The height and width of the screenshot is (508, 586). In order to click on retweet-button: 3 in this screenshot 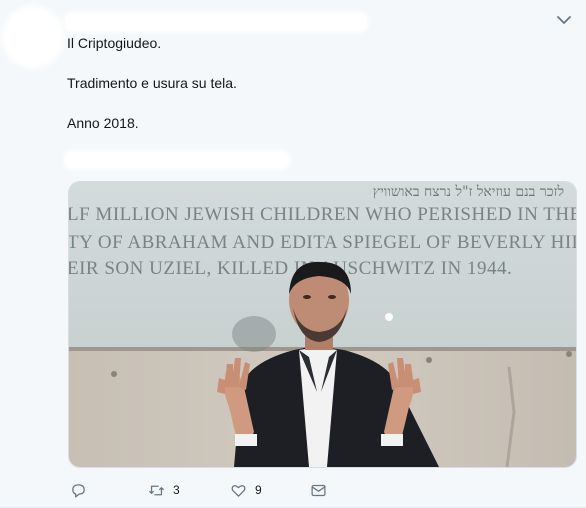, I will do `click(164, 490)`.